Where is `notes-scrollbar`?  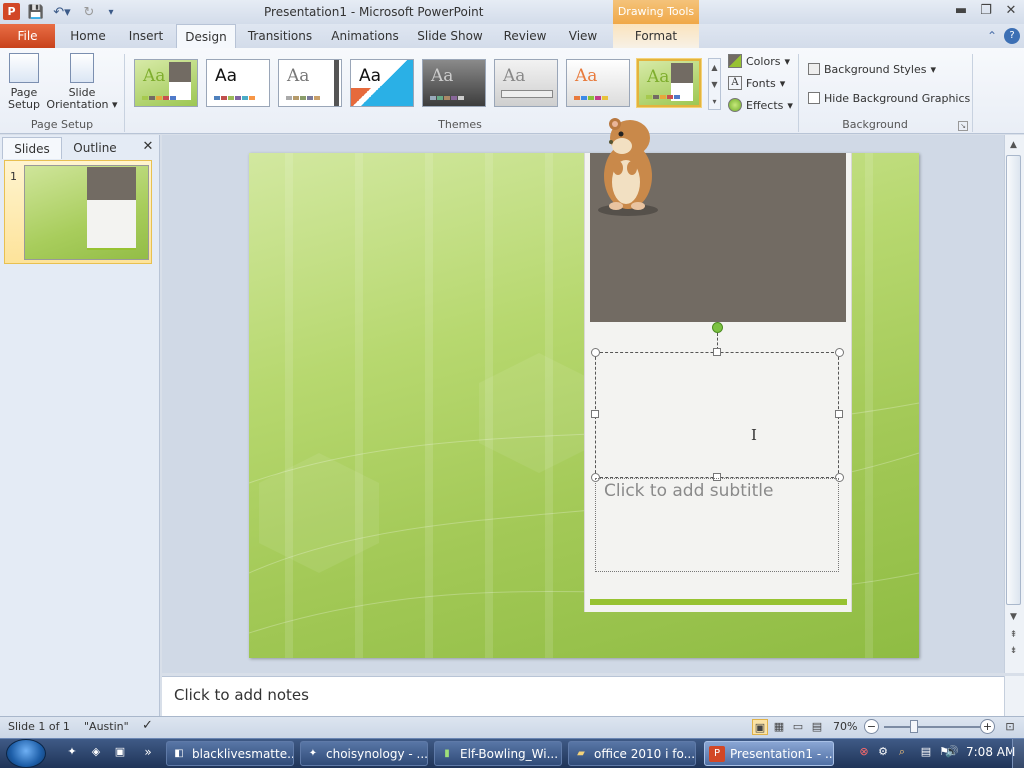
notes-scrollbar is located at coordinates (1014, 696).